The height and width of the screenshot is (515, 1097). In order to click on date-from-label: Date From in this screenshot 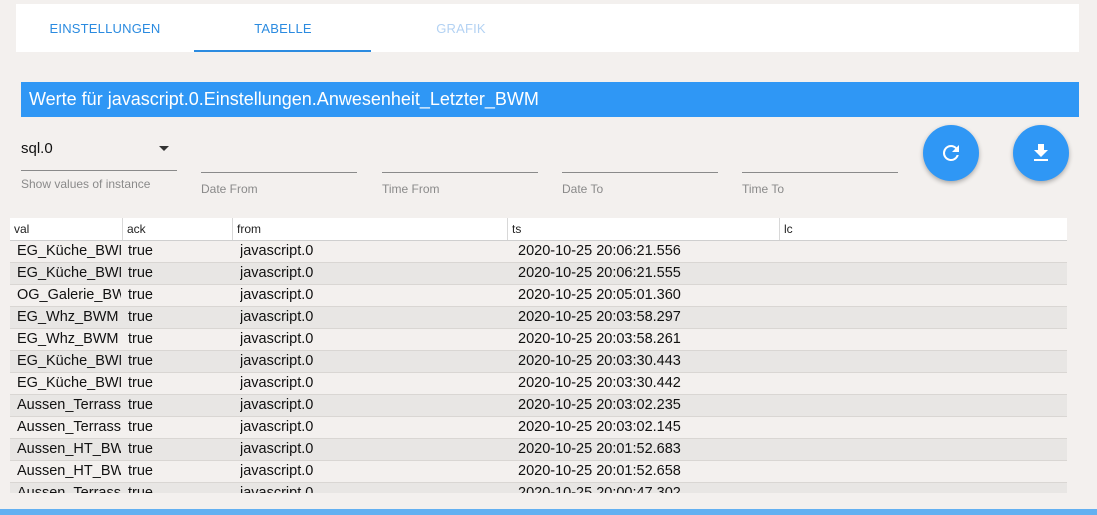, I will do `click(229, 189)`.